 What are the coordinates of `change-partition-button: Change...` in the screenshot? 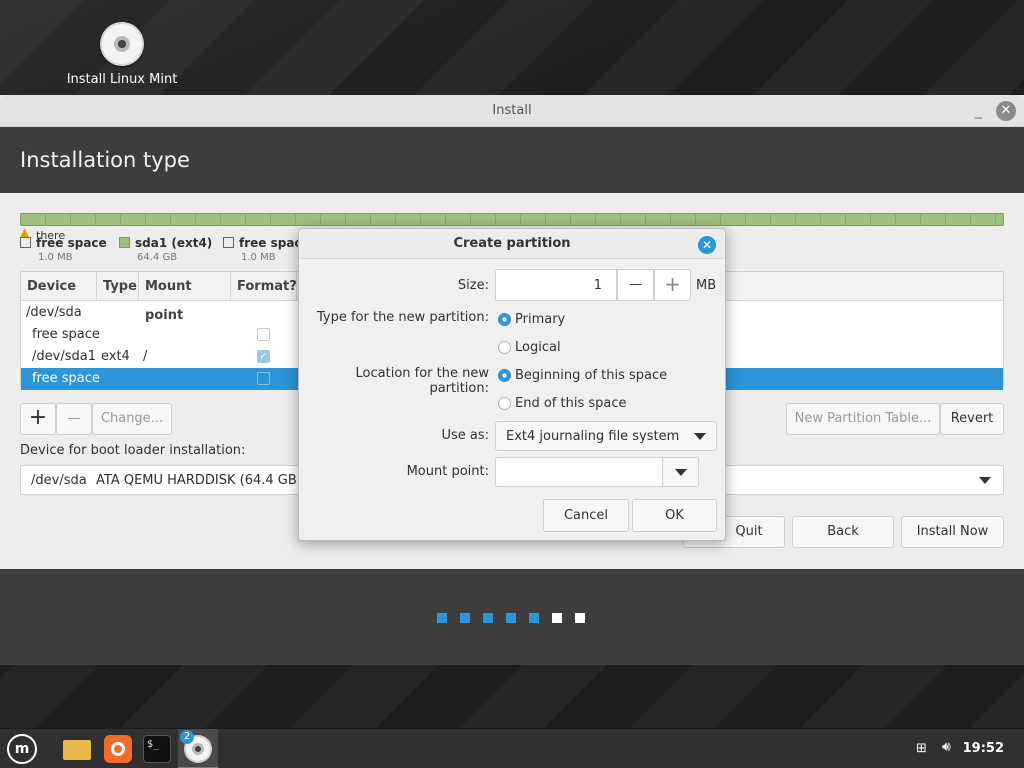 It's located at (132, 419).